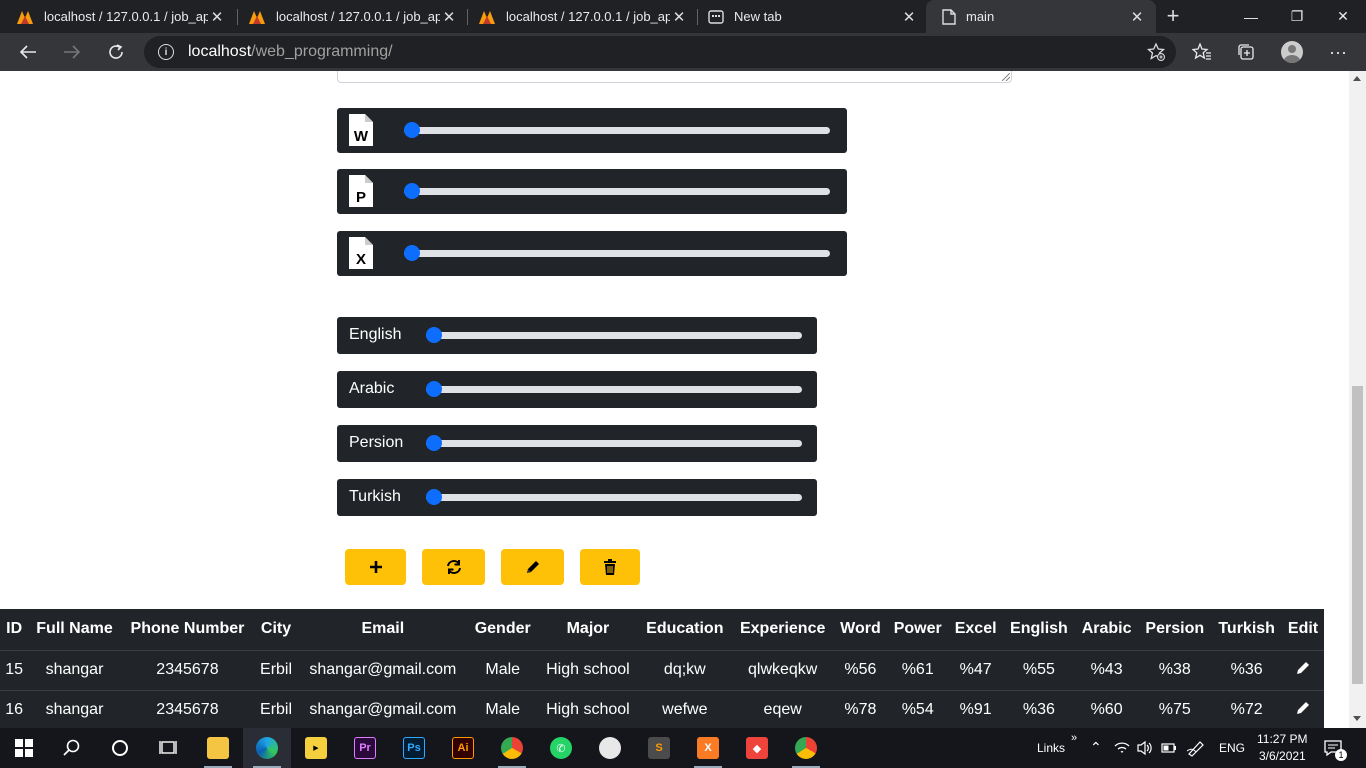  Describe the element at coordinates (350, 16) in the screenshot. I see `browser-tab-2: localhost / 127.0.0.1 / job_appli ✕` at that location.